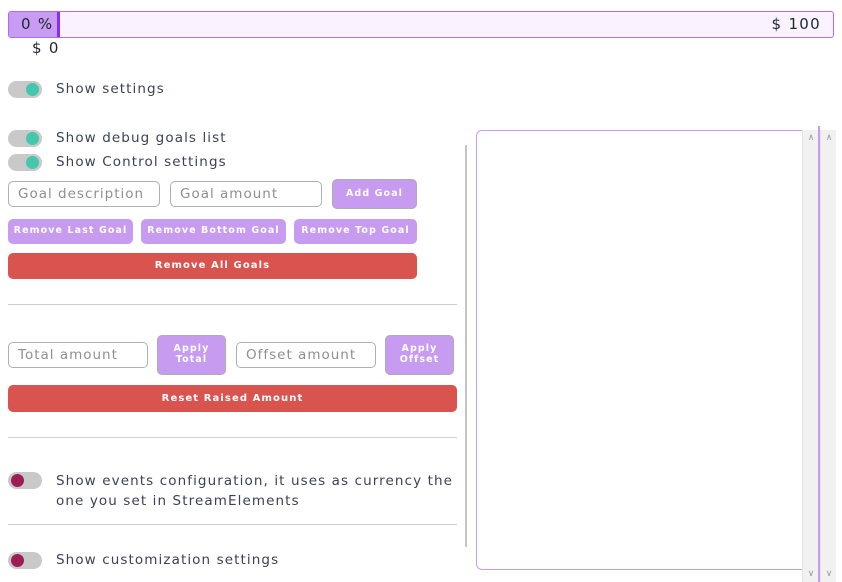 The width and height of the screenshot is (842, 582). What do you see at coordinates (421, 24) in the screenshot?
I see `goal-progress-bar: 0 % $ 100` at bounding box center [421, 24].